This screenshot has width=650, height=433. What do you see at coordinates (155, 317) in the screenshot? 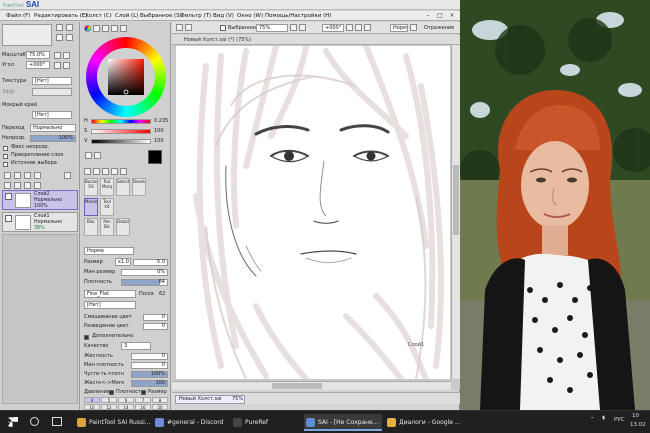
I see `blending-slider: 0` at bounding box center [155, 317].